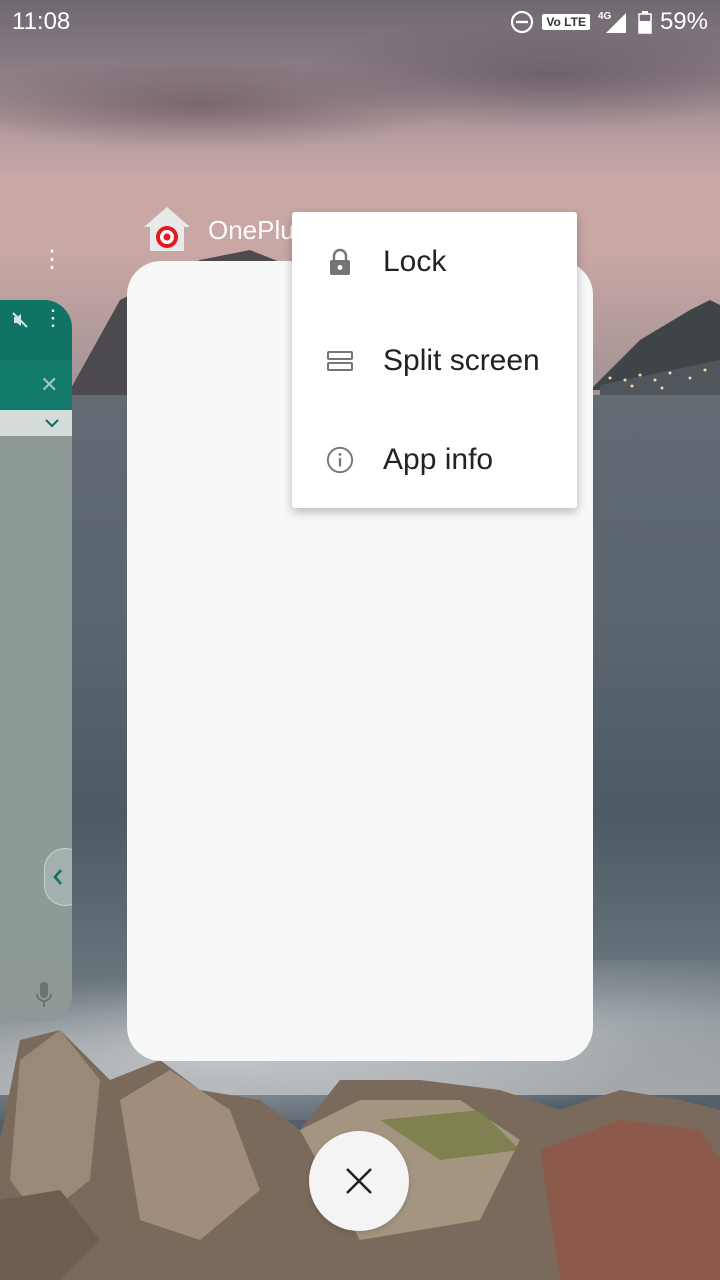 This screenshot has width=720, height=1280. Describe the element at coordinates (522, 22) in the screenshot. I see `minus-circle-icon` at that location.